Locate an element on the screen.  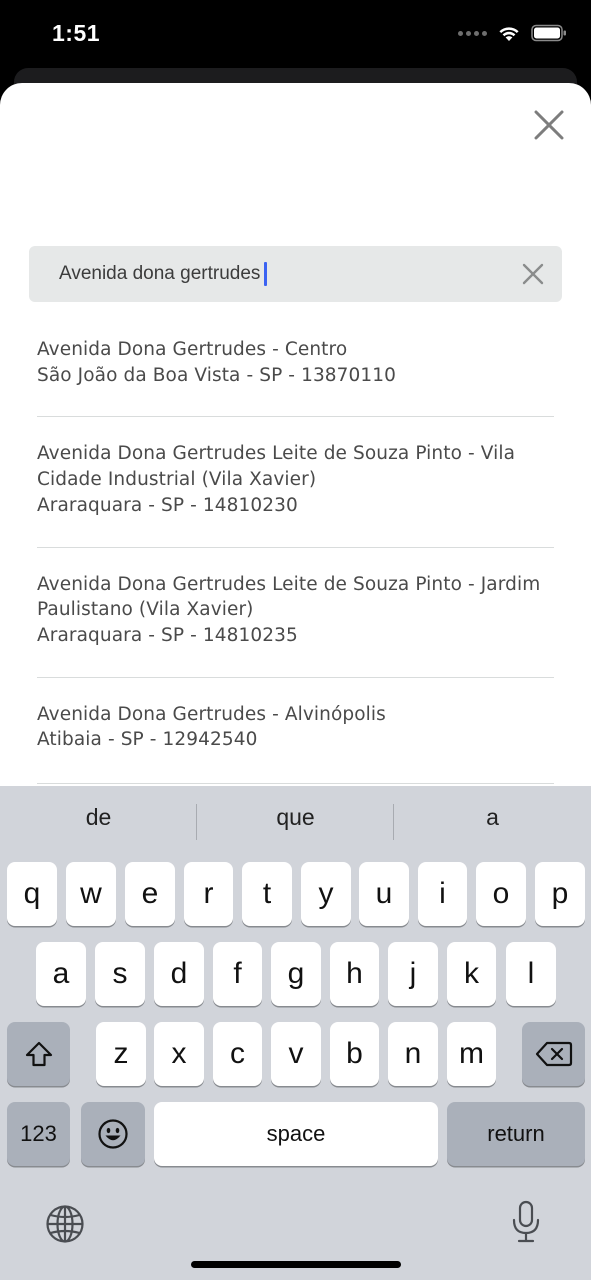
key-x: x is located at coordinates (179, 1054).